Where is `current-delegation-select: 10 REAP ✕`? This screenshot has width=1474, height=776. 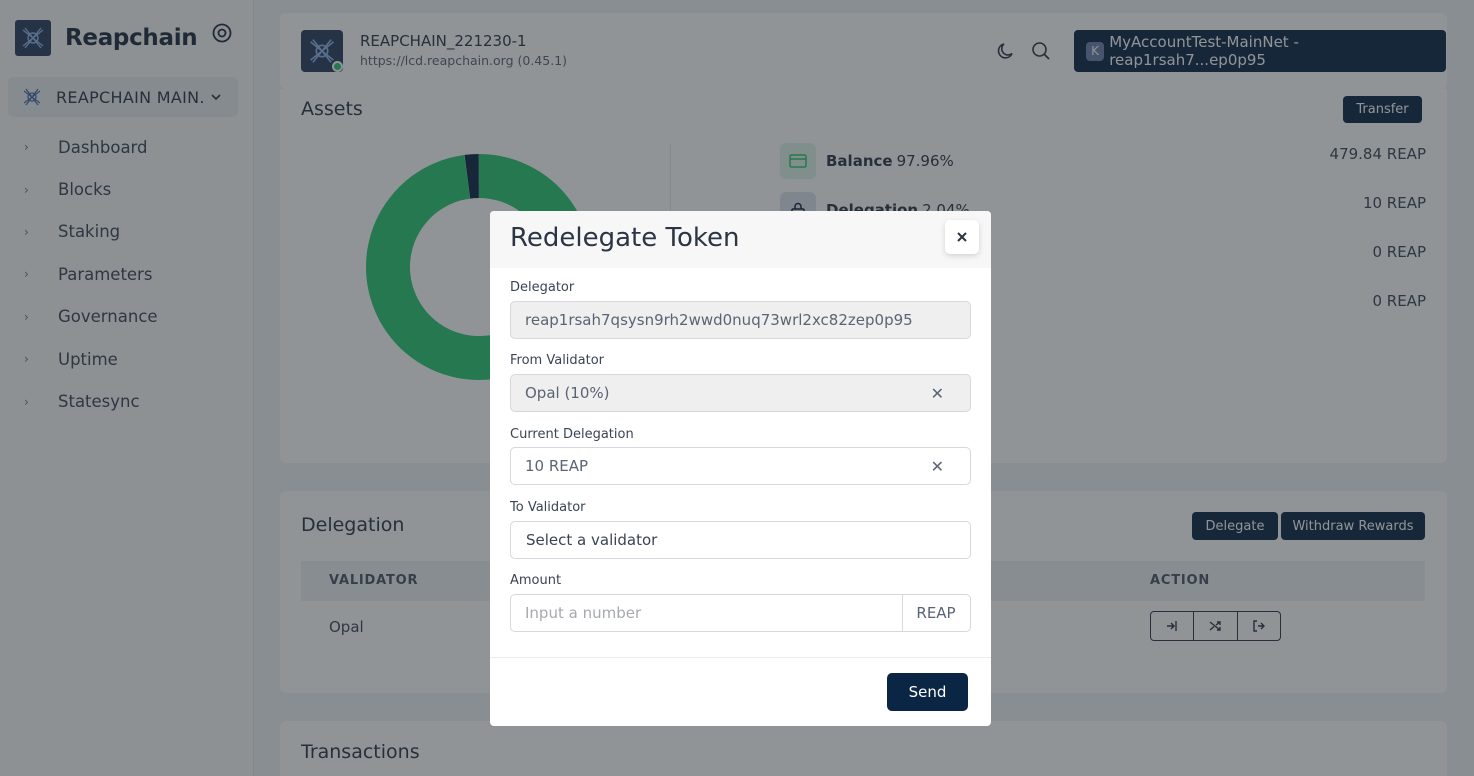
current-delegation-select: 10 REAP ✕ is located at coordinates (740, 466).